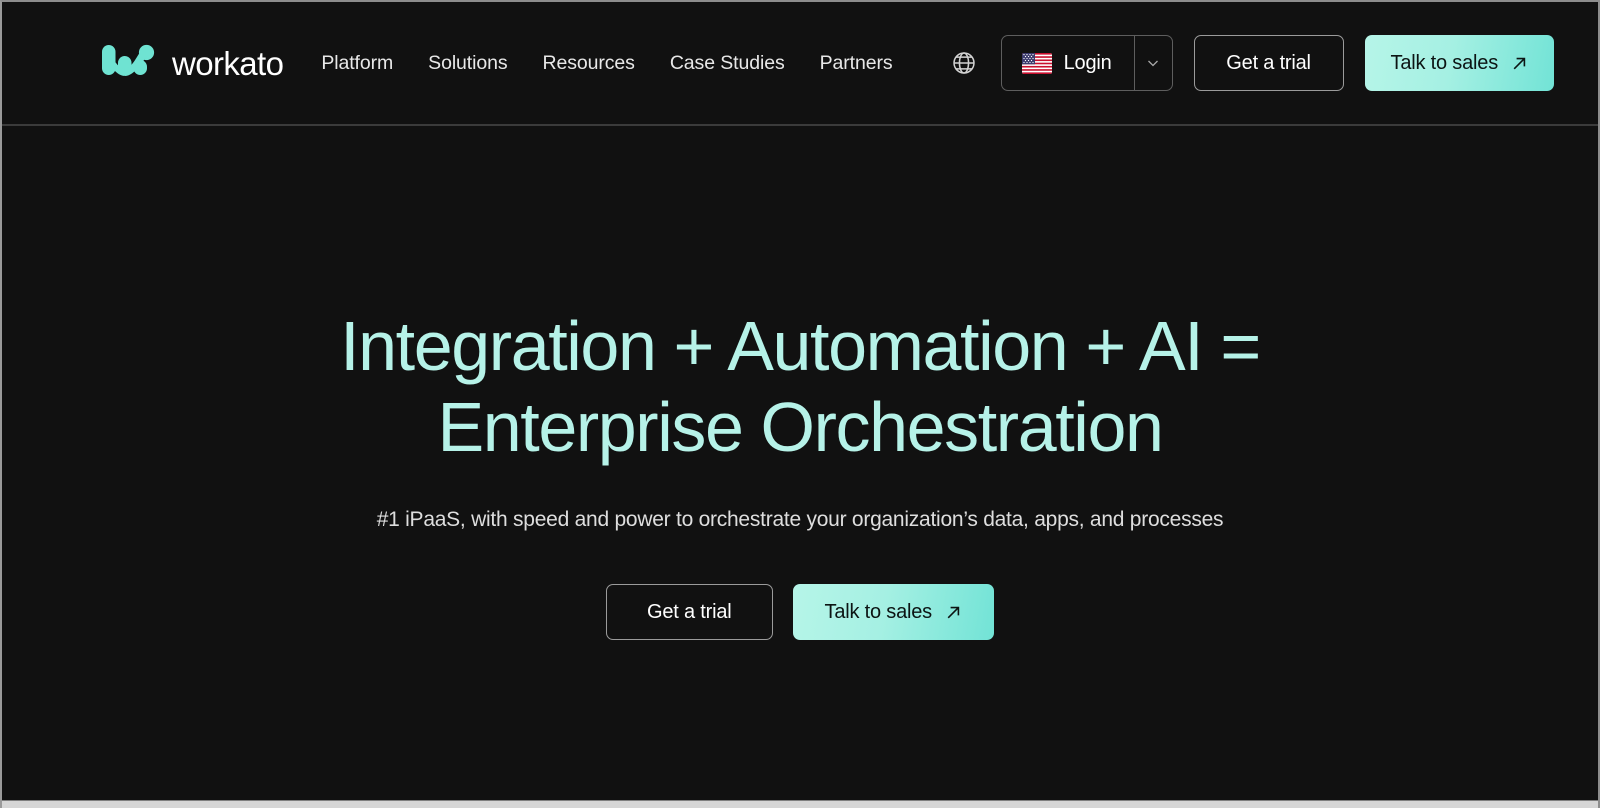  I want to click on language-selector-button, so click(964, 63).